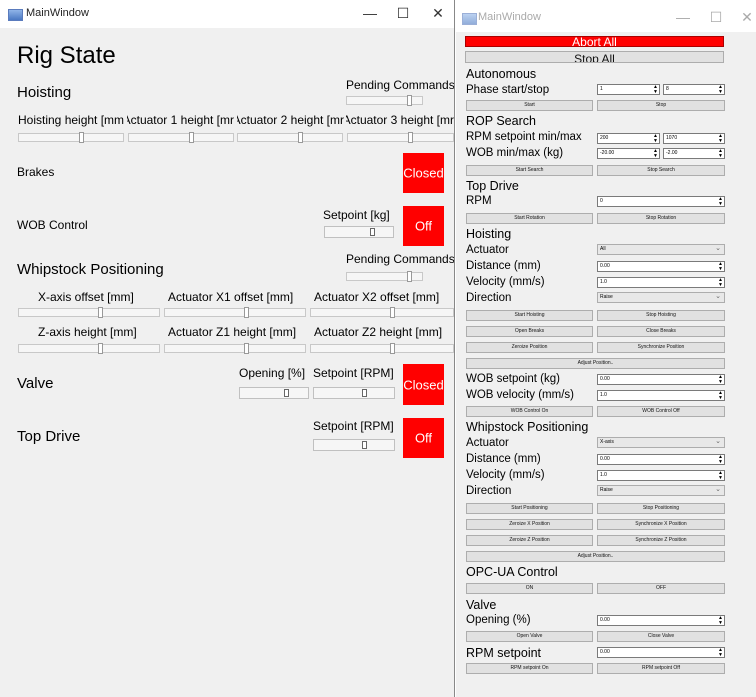 Image resolution: width=756 pixels, height=697 pixels. Describe the element at coordinates (661, 218) in the screenshot. I see `stop-rotation-button: Stop Rotation` at that location.